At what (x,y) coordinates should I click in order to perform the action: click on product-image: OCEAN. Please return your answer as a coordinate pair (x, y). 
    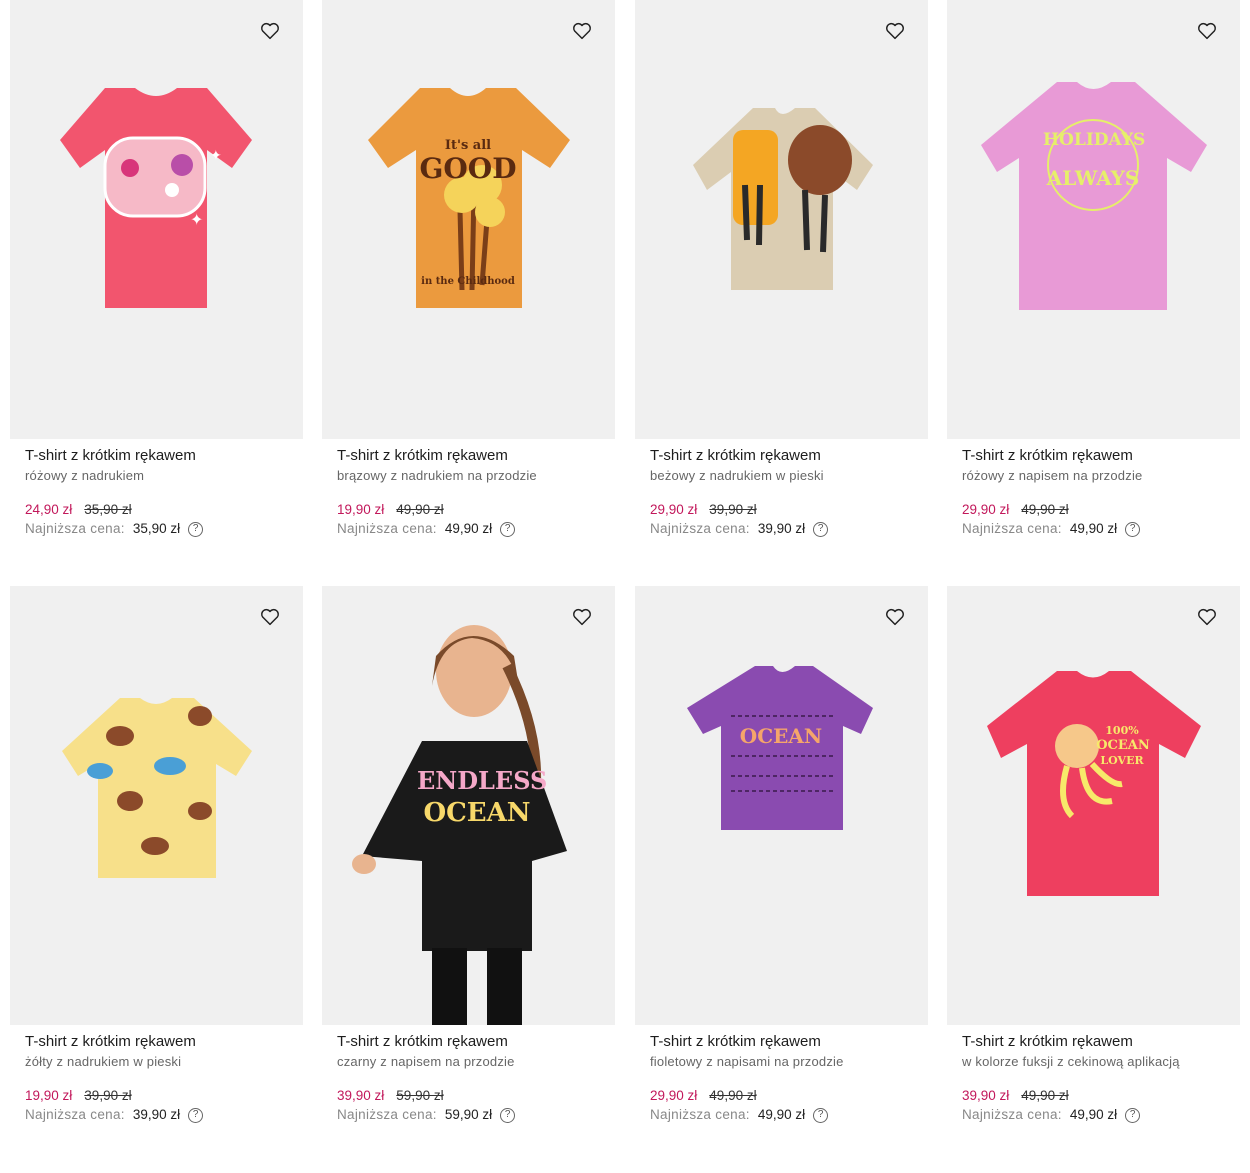
    Looking at the image, I should click on (781, 805).